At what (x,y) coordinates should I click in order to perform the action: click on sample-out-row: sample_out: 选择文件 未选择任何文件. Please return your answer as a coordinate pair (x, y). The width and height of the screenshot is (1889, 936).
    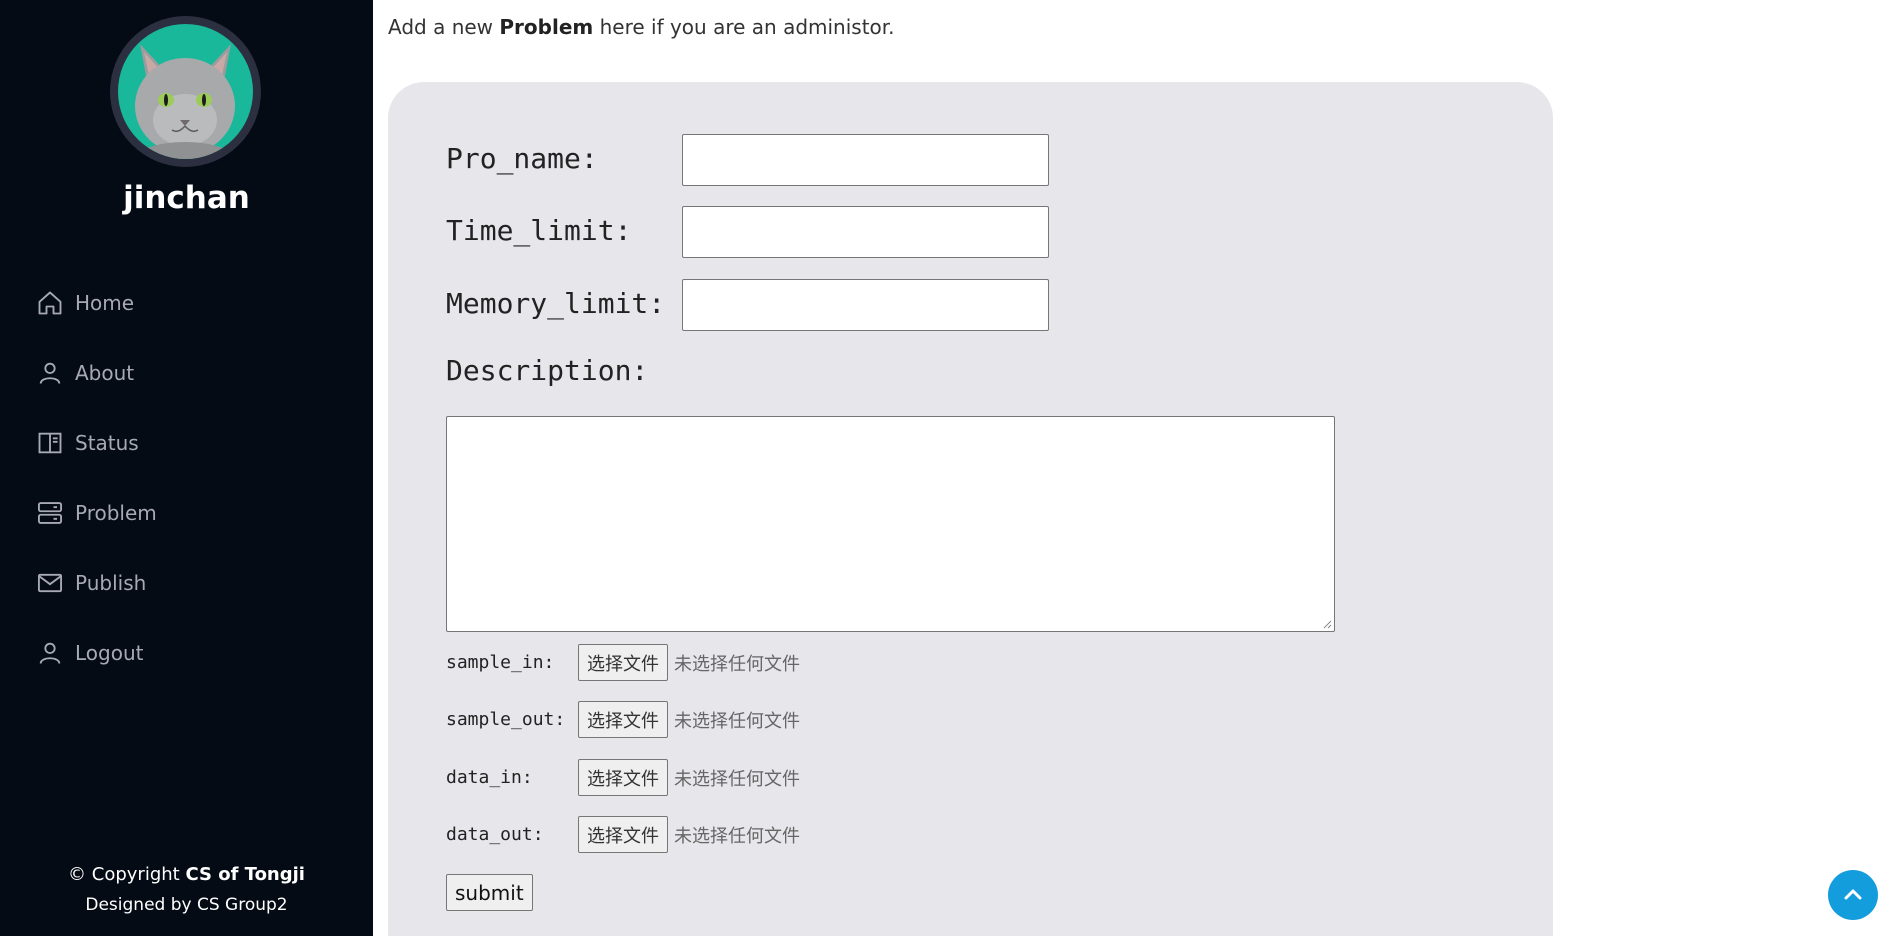
    Looking at the image, I should click on (623, 719).